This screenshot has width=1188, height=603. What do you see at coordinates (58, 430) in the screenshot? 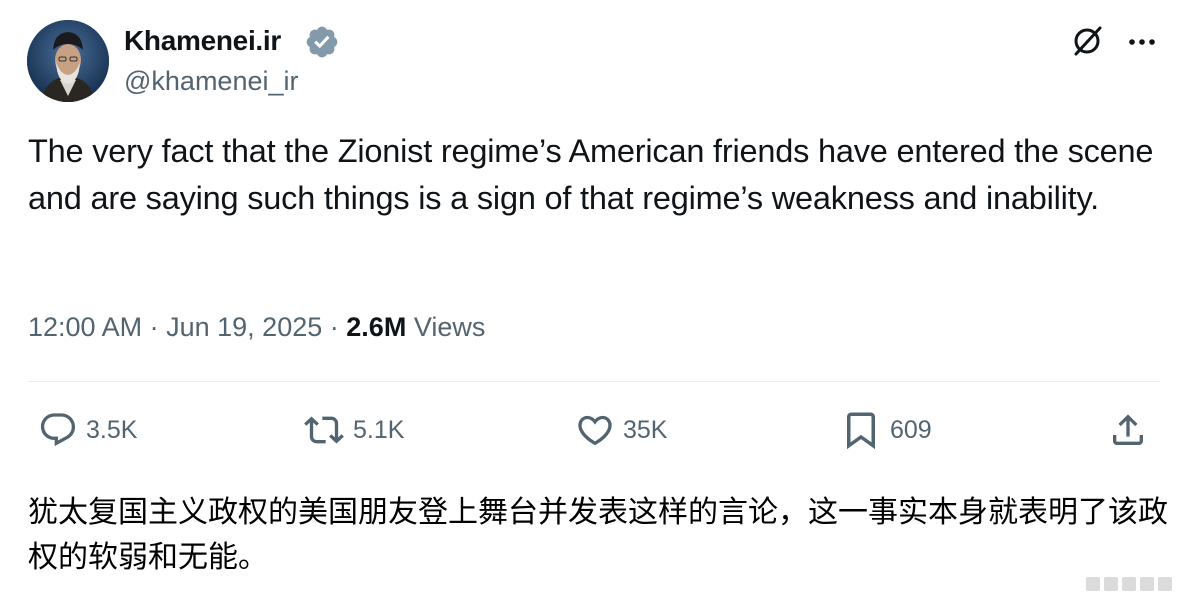
I see `reply-icon` at bounding box center [58, 430].